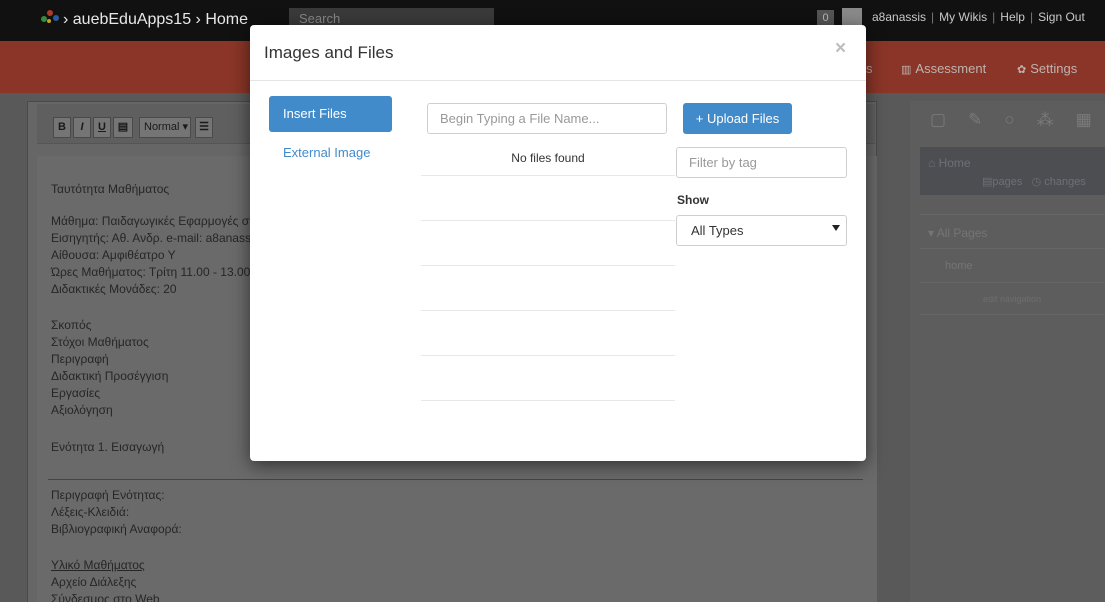 The width and height of the screenshot is (1105, 602). What do you see at coordinates (987, 182) in the screenshot?
I see `pages-icon: ▤` at bounding box center [987, 182].